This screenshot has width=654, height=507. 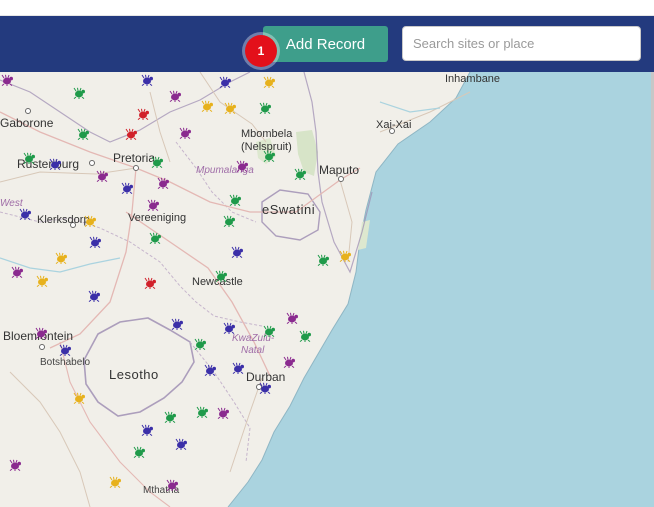 What do you see at coordinates (28, 111) in the screenshot?
I see `city-dot-gaborone` at bounding box center [28, 111].